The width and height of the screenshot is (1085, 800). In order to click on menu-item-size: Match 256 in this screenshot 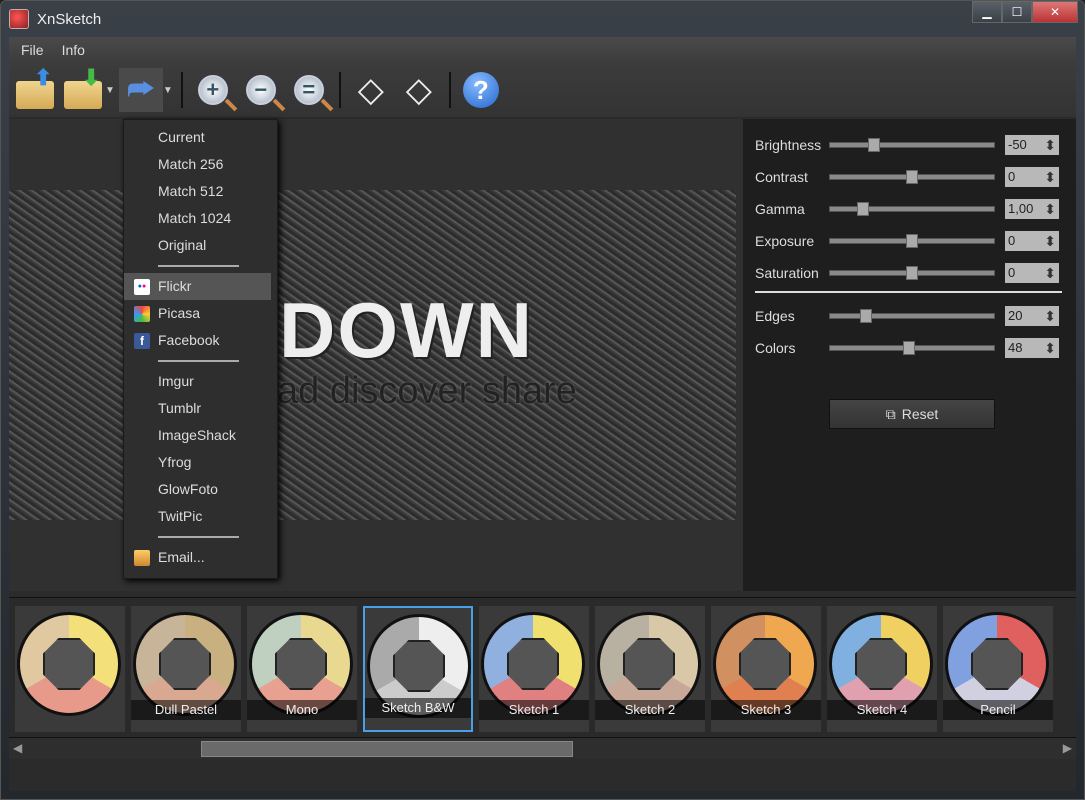, I will do `click(200, 164)`.